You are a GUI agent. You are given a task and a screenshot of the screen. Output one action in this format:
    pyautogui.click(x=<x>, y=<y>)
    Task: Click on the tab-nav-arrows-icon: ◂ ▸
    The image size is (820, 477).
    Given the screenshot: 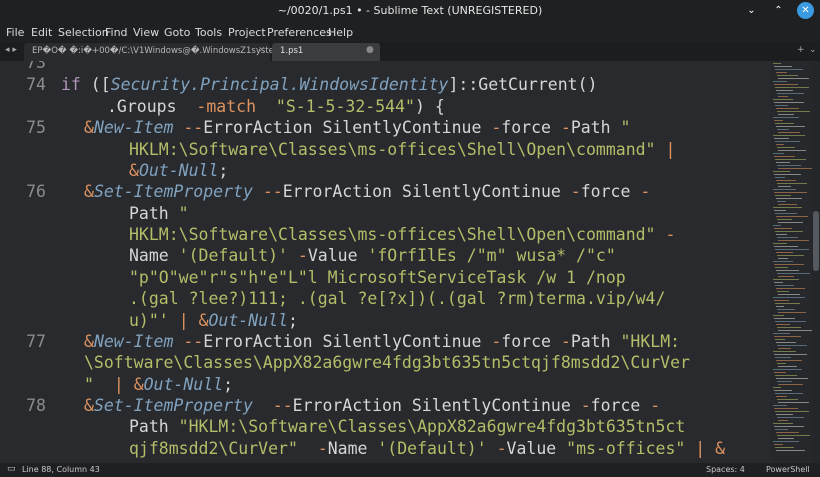 What is the action you would take?
    pyautogui.click(x=11, y=50)
    